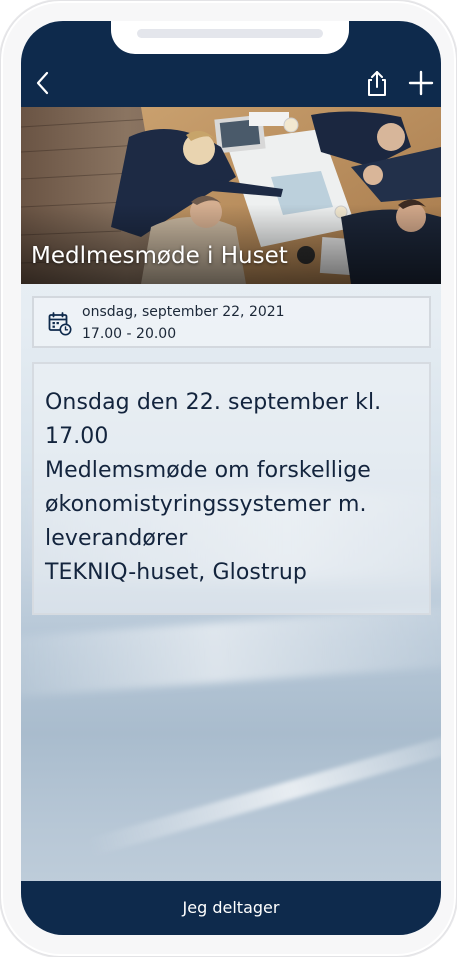 The image size is (457, 957). I want to click on description-line: 17.00, so click(77, 436).